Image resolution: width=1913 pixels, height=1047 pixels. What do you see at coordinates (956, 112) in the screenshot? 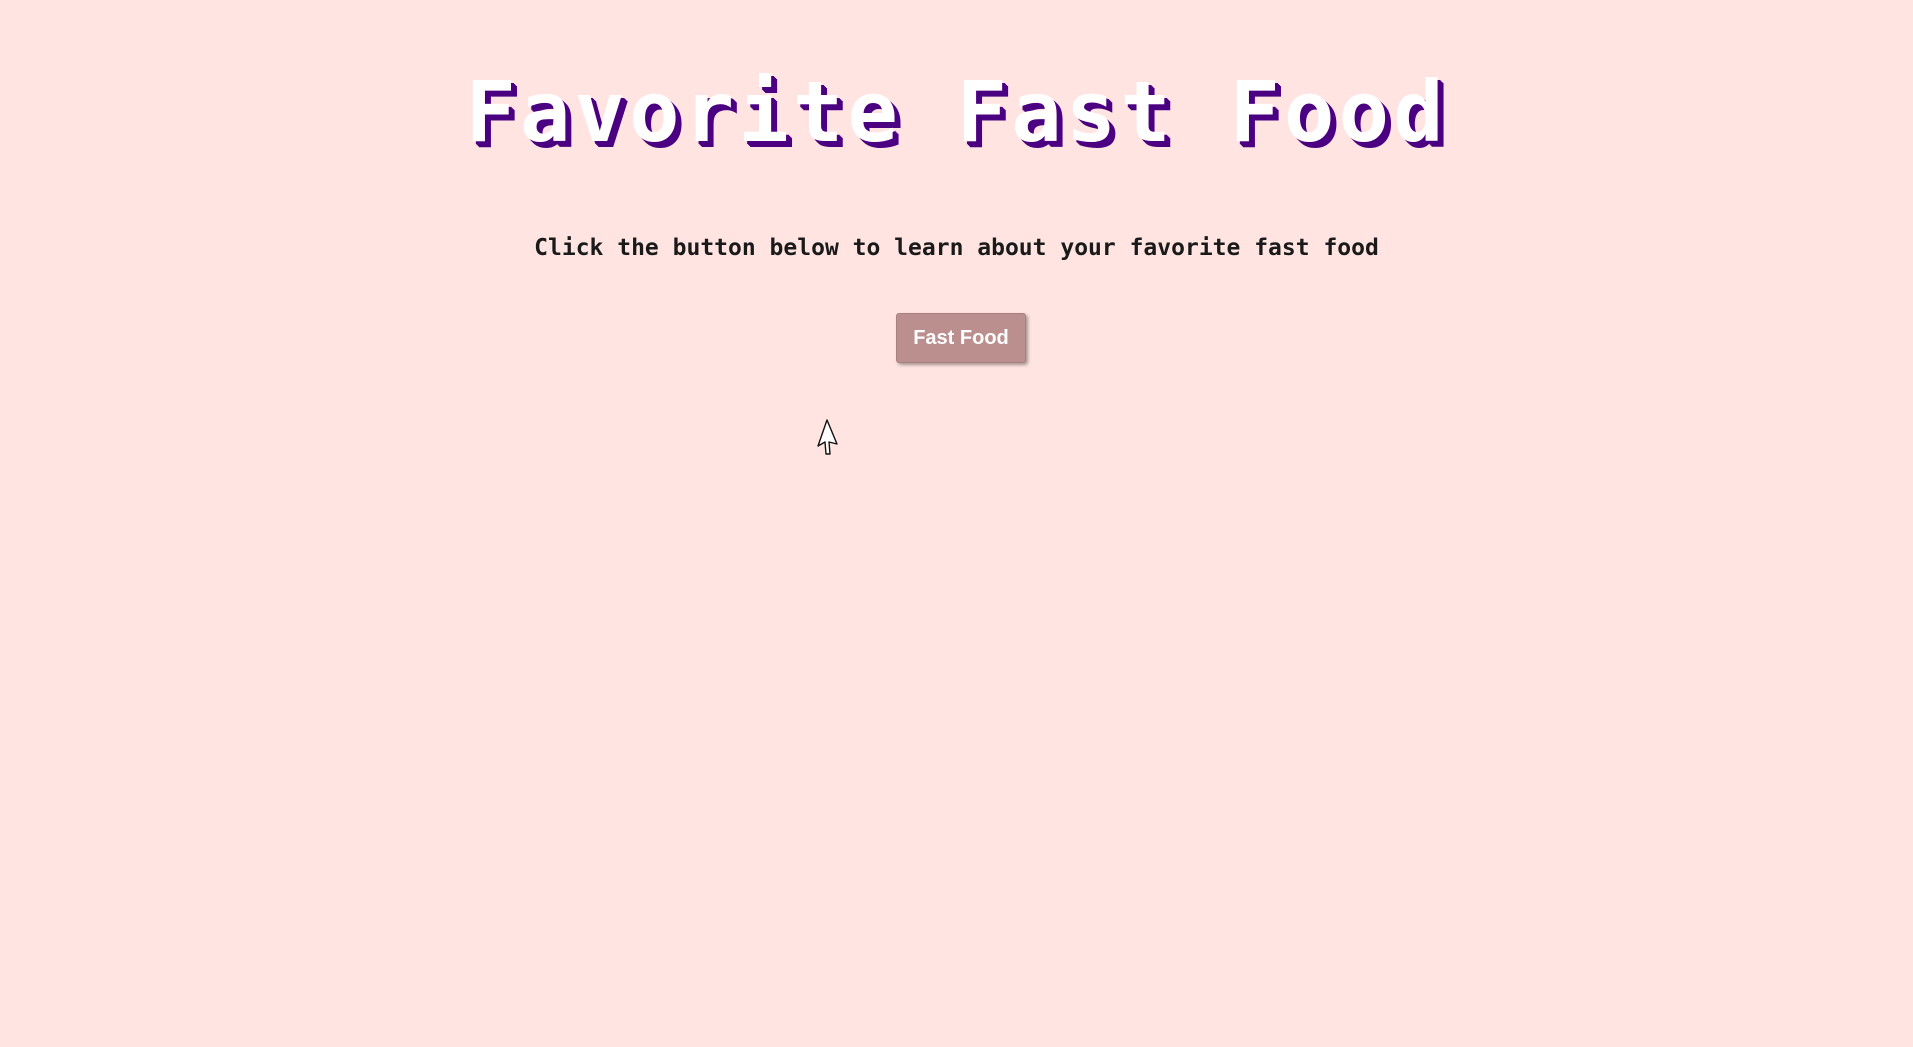
I see `page-title: Favorite Fast Food` at bounding box center [956, 112].